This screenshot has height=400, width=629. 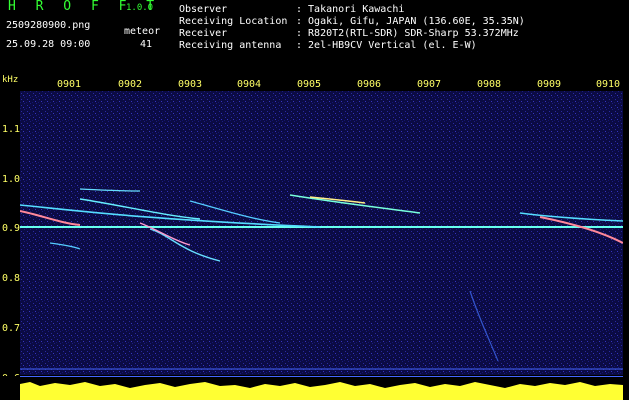 I want to click on time-label-0905: 0905, so click(x=309, y=84).